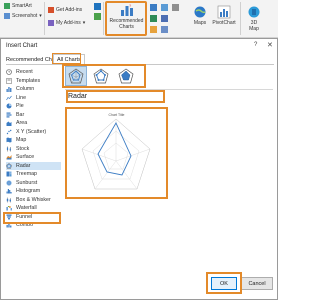 This screenshot has width=320, height=300. What do you see at coordinates (254, 12) in the screenshot?
I see `3d-map-icon` at bounding box center [254, 12].